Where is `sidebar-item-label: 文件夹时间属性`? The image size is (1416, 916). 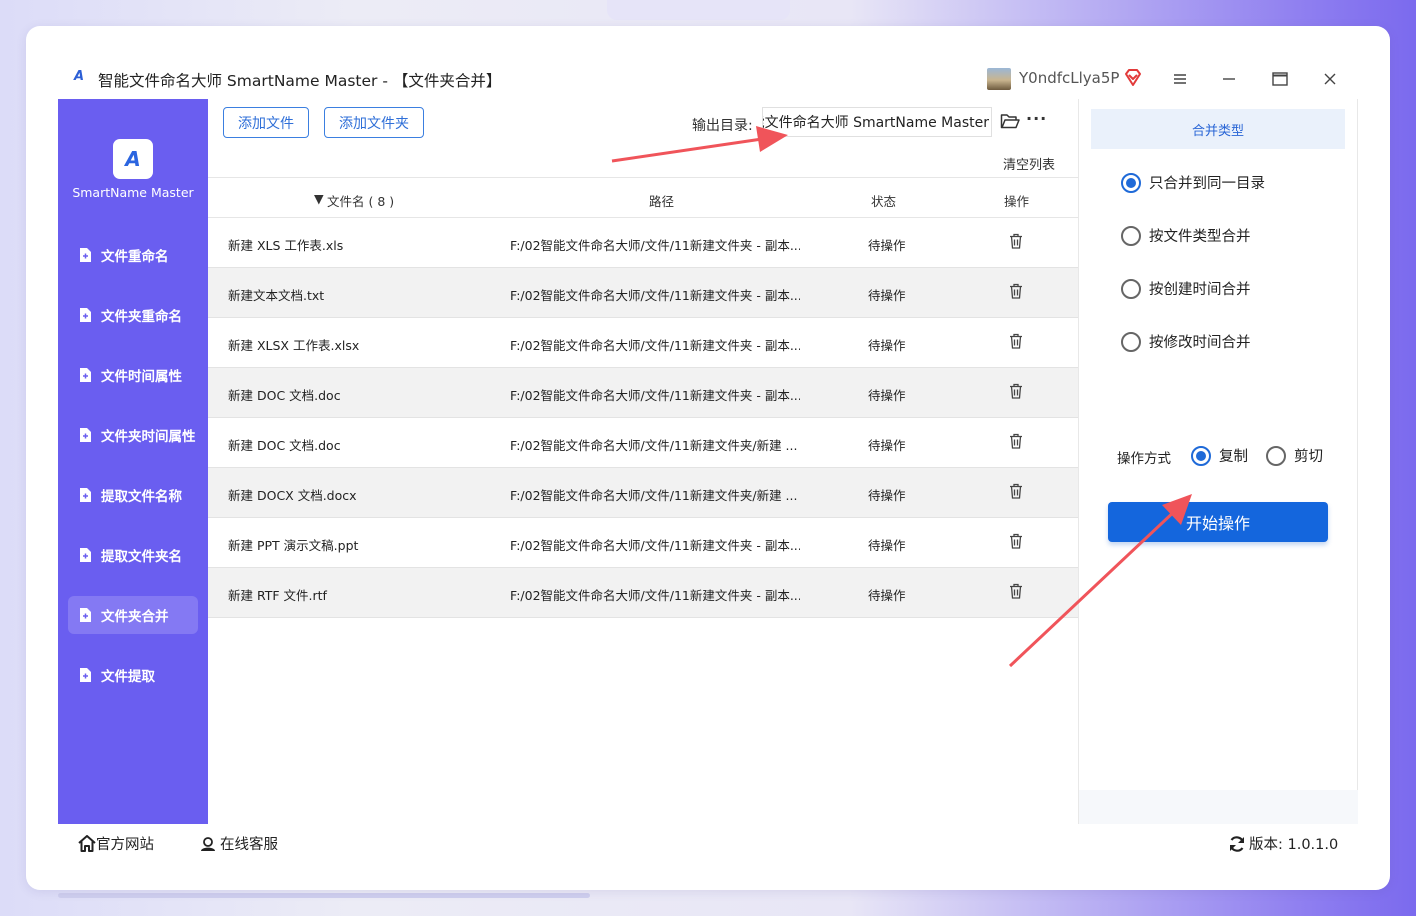 sidebar-item-label: 文件夹时间属性 is located at coordinates (148, 437).